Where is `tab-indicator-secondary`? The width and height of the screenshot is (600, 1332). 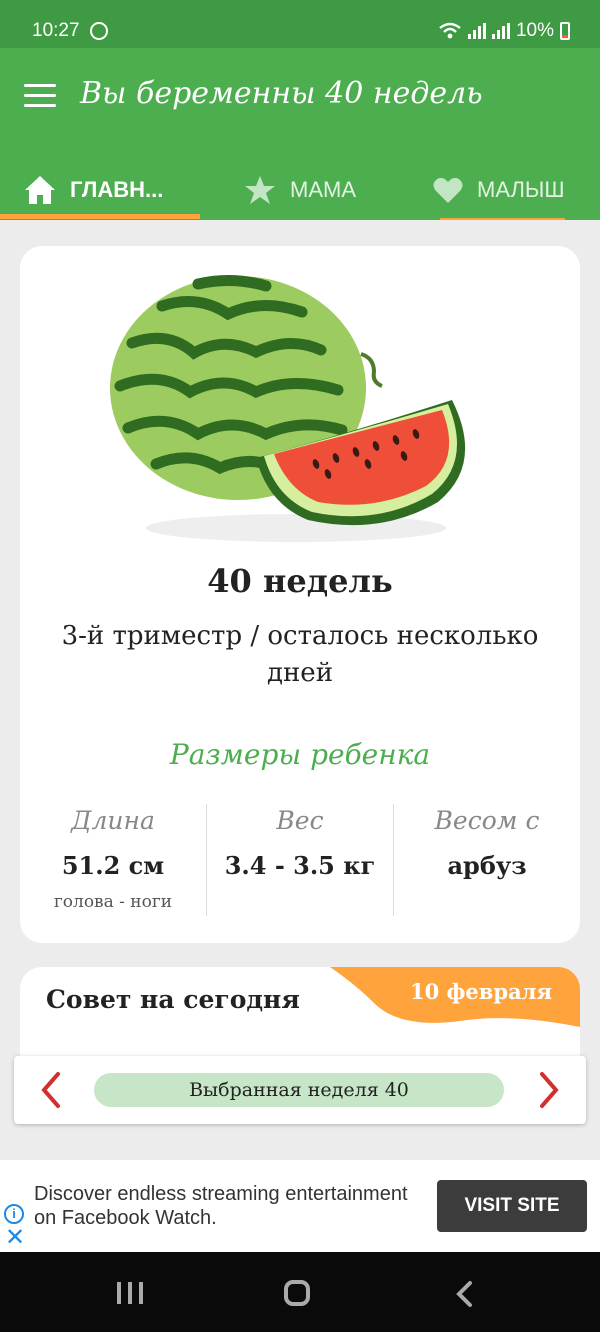 tab-indicator-secondary is located at coordinates (502, 219).